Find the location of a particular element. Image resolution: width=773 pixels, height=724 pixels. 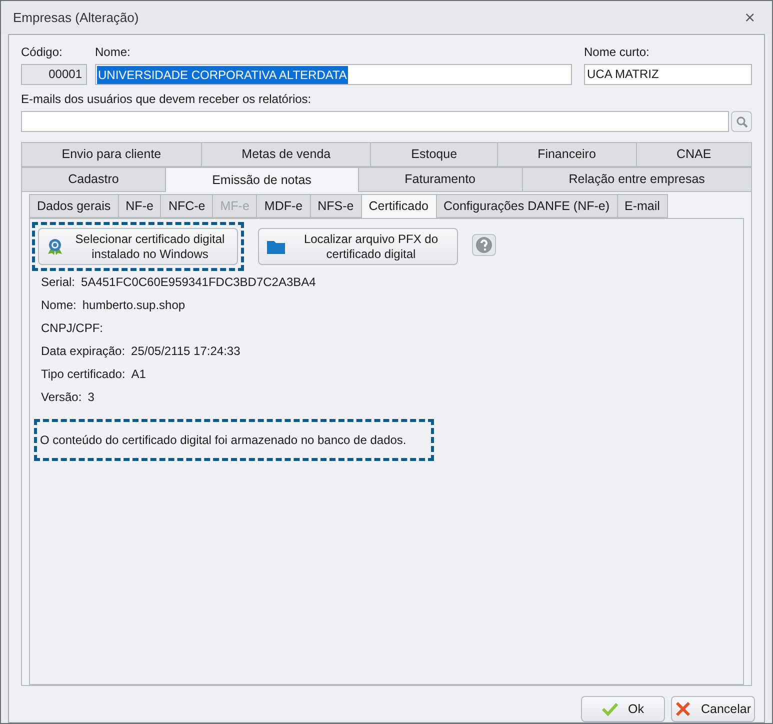

tab: NF-e is located at coordinates (140, 206).